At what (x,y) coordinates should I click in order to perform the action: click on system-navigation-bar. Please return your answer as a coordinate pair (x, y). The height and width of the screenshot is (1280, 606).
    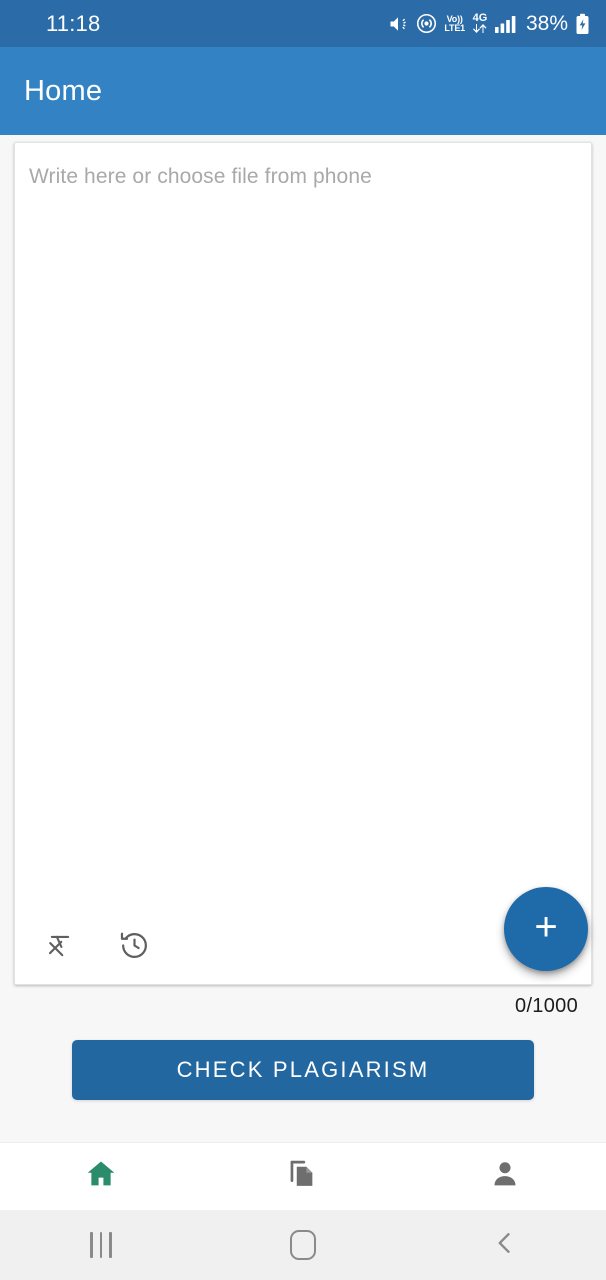
    Looking at the image, I should click on (303, 1245).